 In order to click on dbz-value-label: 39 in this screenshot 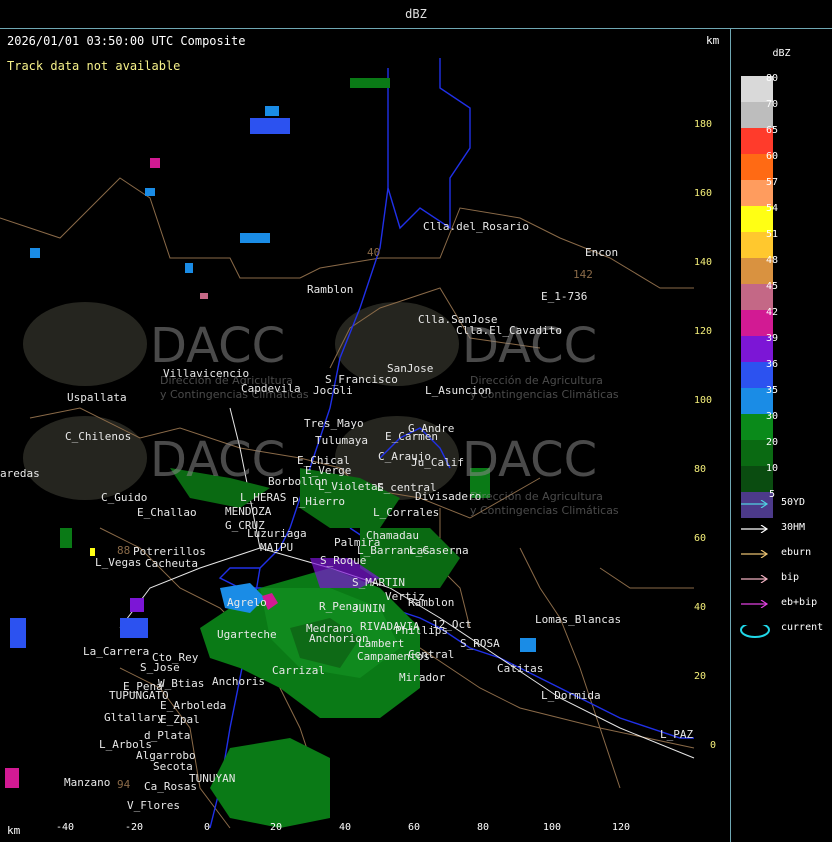, I will do `click(772, 338)`.